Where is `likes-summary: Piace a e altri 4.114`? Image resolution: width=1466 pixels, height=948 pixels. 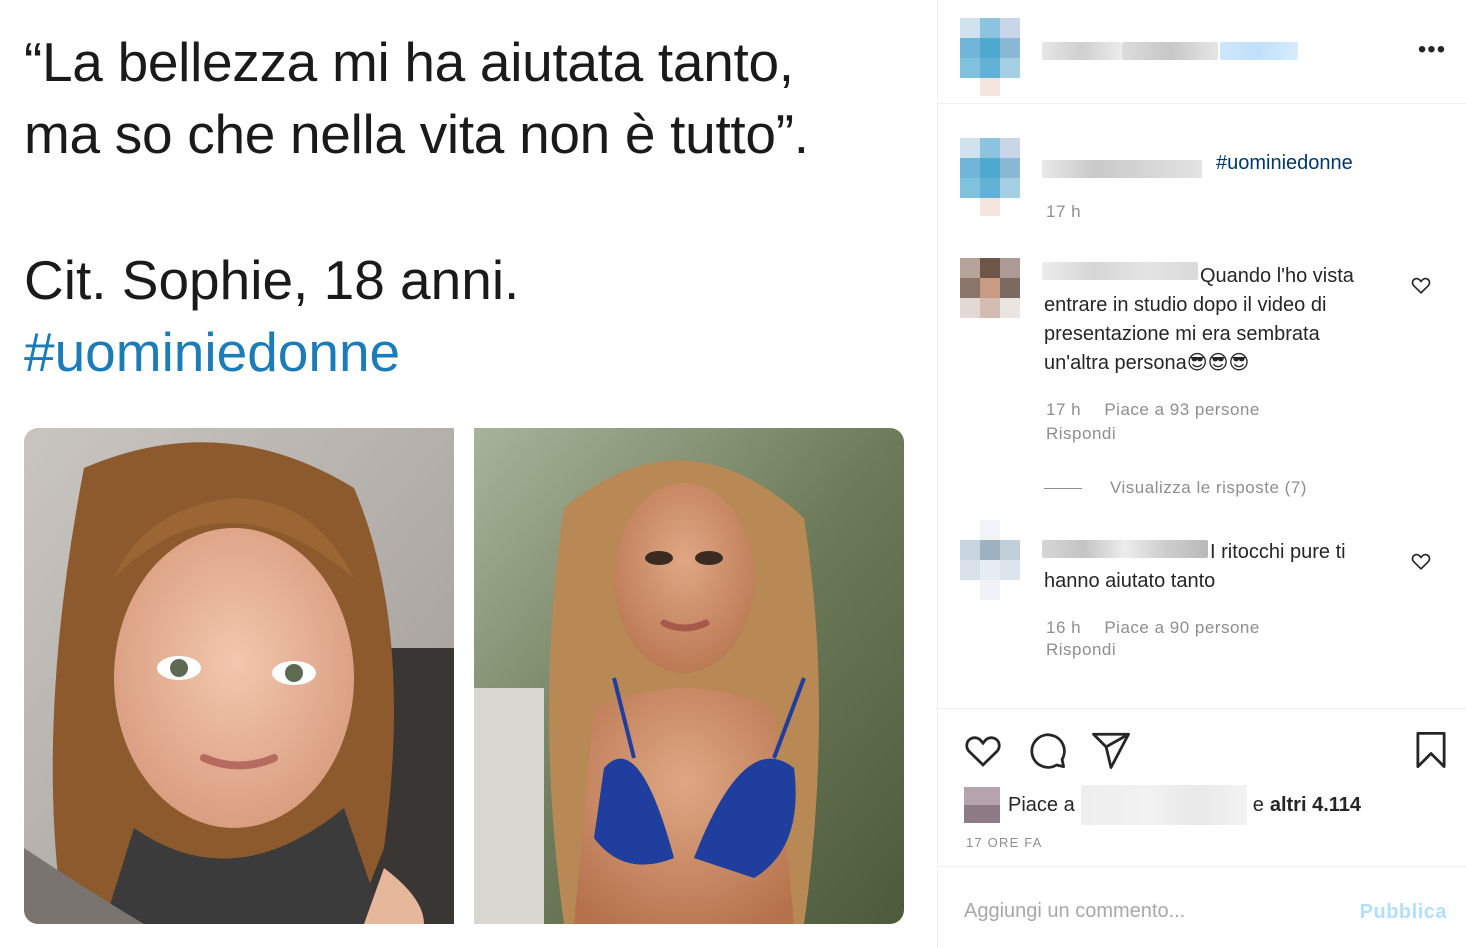
likes-summary: Piace a e altri 4.114 is located at coordinates (1162, 805).